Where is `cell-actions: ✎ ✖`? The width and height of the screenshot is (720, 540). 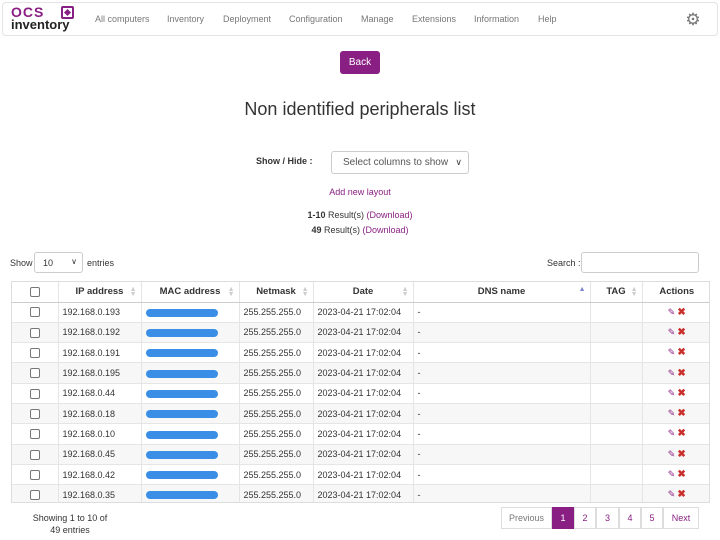
cell-actions: ✎ ✖ is located at coordinates (675, 493).